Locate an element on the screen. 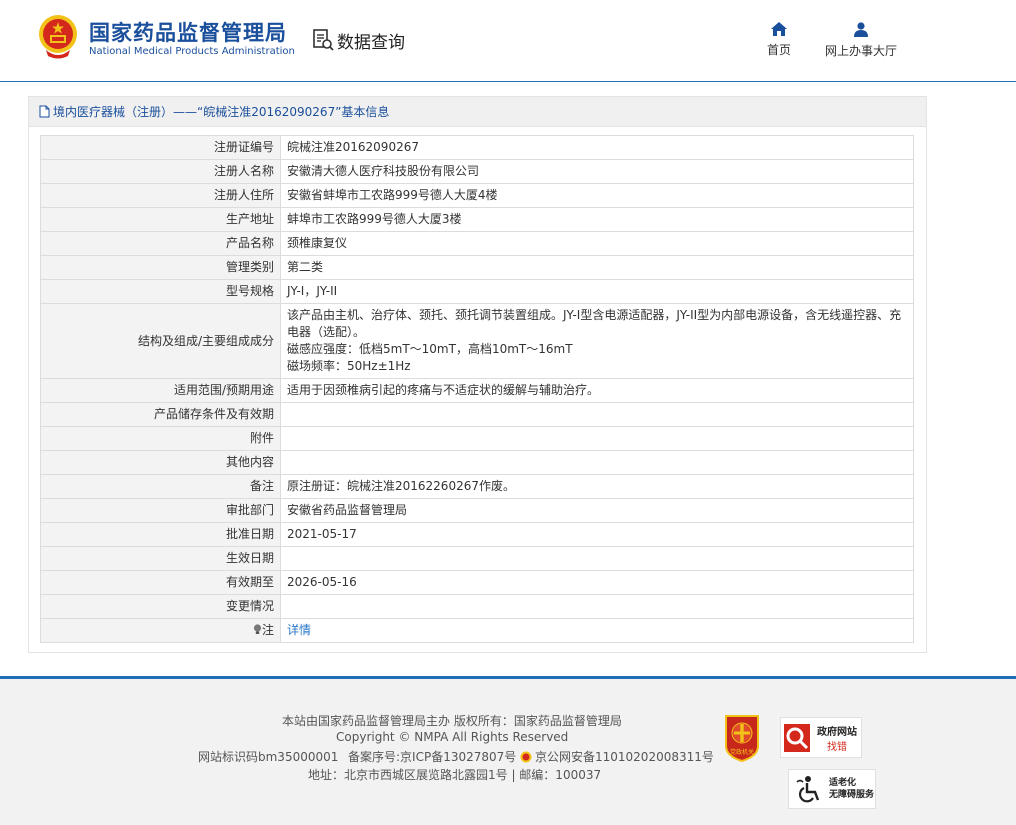 Image resolution: width=1016 pixels, height=825 pixels. table-row: 生效日期 is located at coordinates (477, 558).